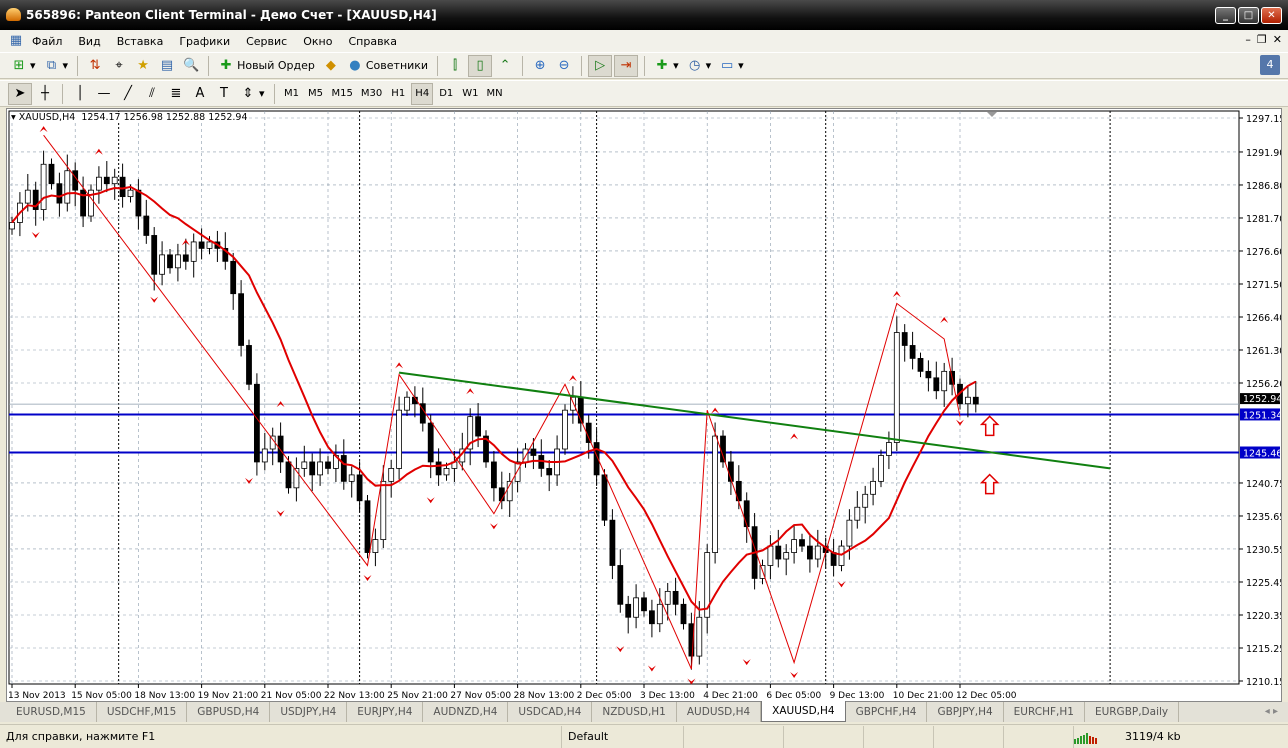 Image resolution: width=1288 pixels, height=748 pixels. What do you see at coordinates (398, 94) in the screenshot?
I see `timeframe-h1: H1` at bounding box center [398, 94].